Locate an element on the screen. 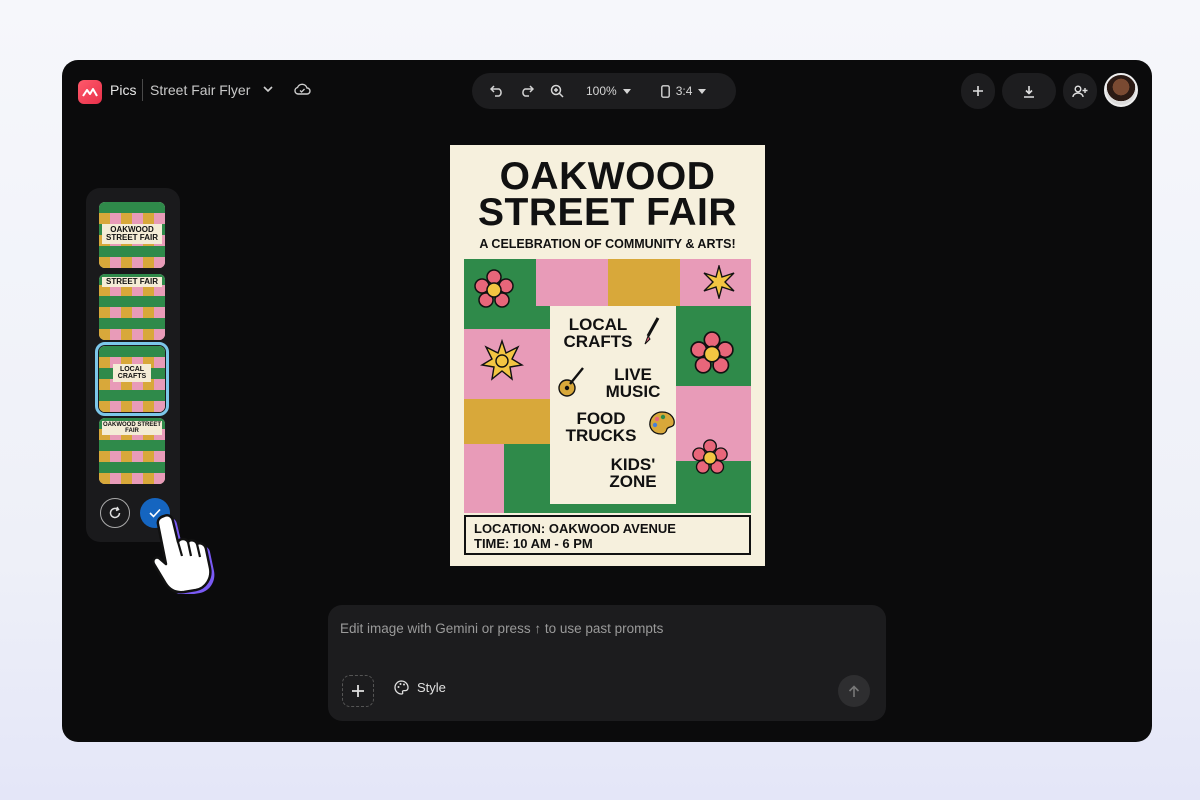 This screenshot has height=800, width=1200. thumbnail-3-selected: LOCAL CRAFTS is located at coordinates (132, 379).